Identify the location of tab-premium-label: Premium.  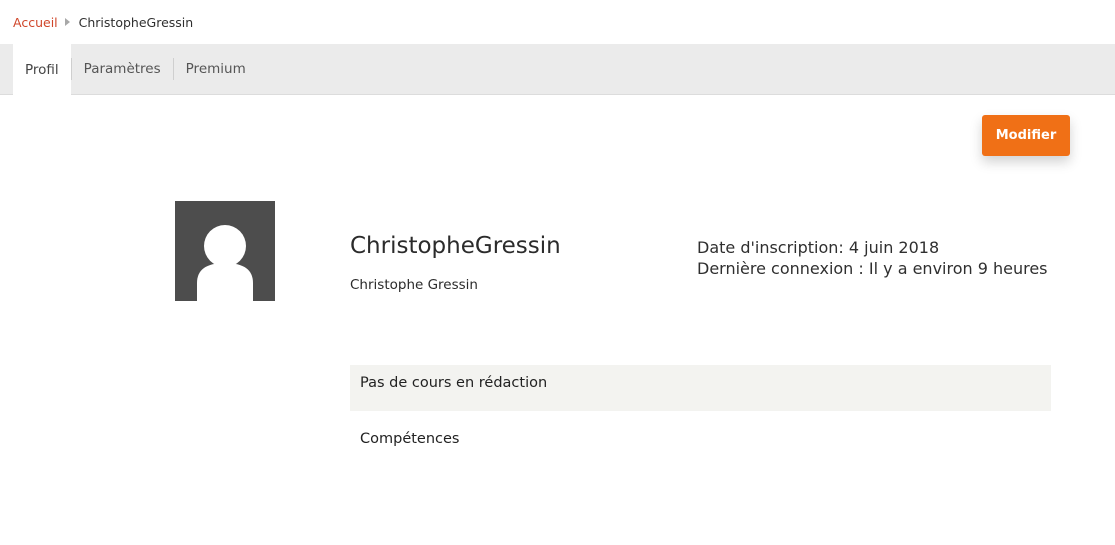
(215, 69).